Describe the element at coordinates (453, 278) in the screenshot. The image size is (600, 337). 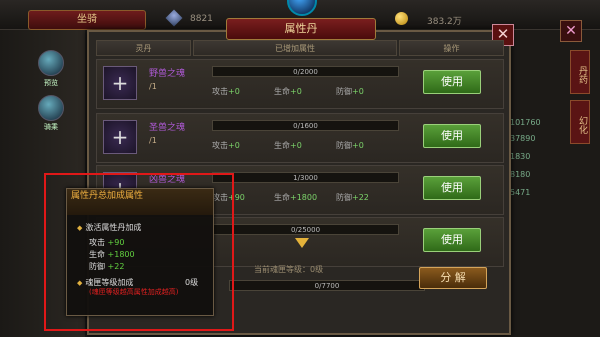
I see `decompose-button: 分 解` at that location.